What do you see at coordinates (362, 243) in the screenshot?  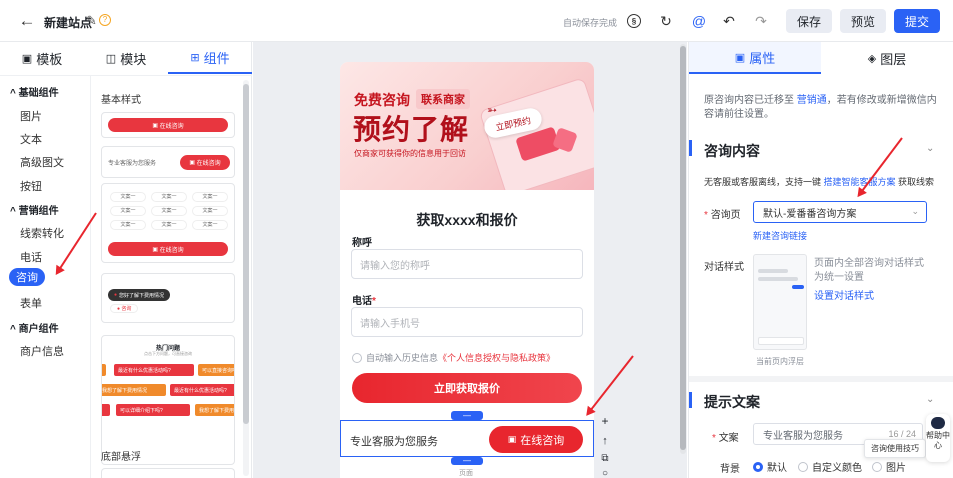 I see `name-label: 称呼` at bounding box center [362, 243].